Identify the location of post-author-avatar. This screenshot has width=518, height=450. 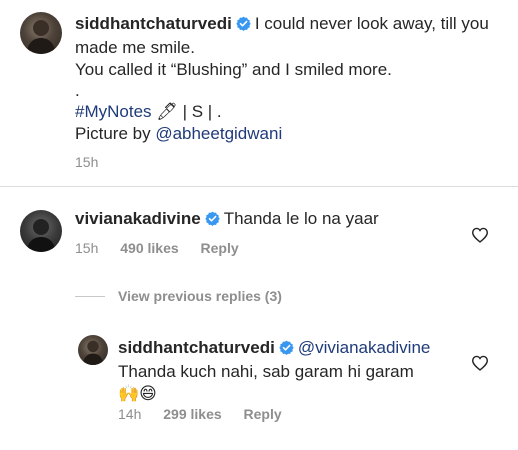
(41, 33).